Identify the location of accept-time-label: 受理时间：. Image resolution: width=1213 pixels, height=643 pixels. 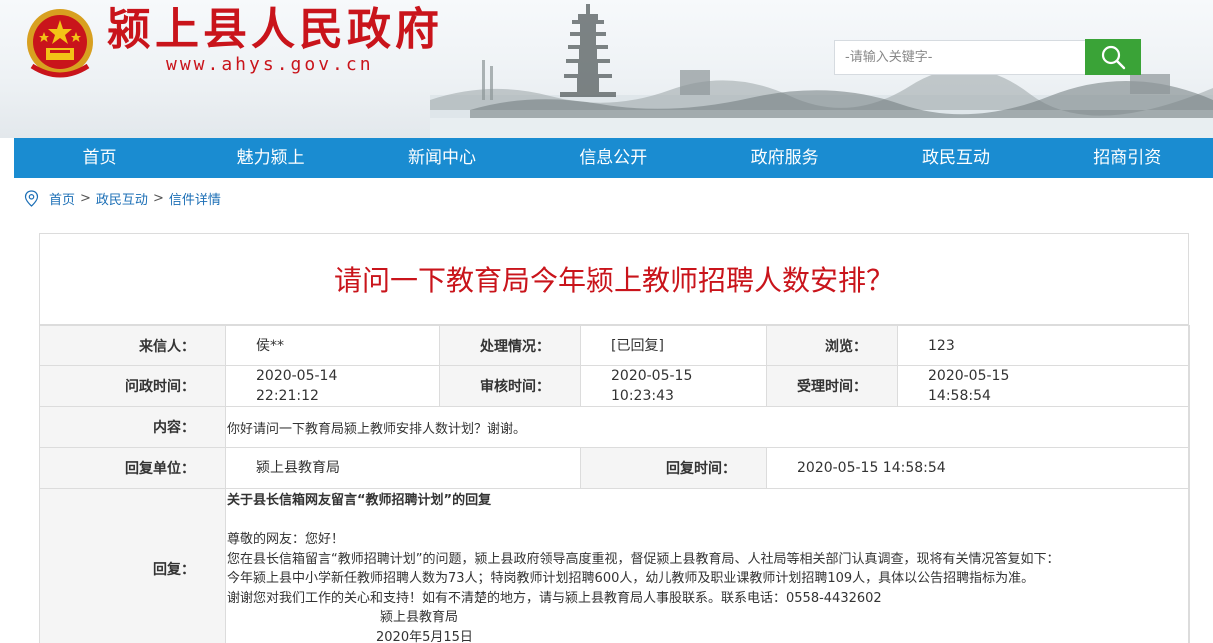
(832, 386).